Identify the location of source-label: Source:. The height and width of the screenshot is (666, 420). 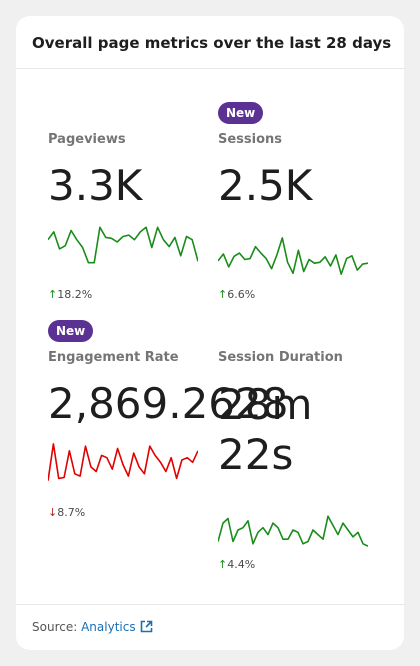
(55, 627).